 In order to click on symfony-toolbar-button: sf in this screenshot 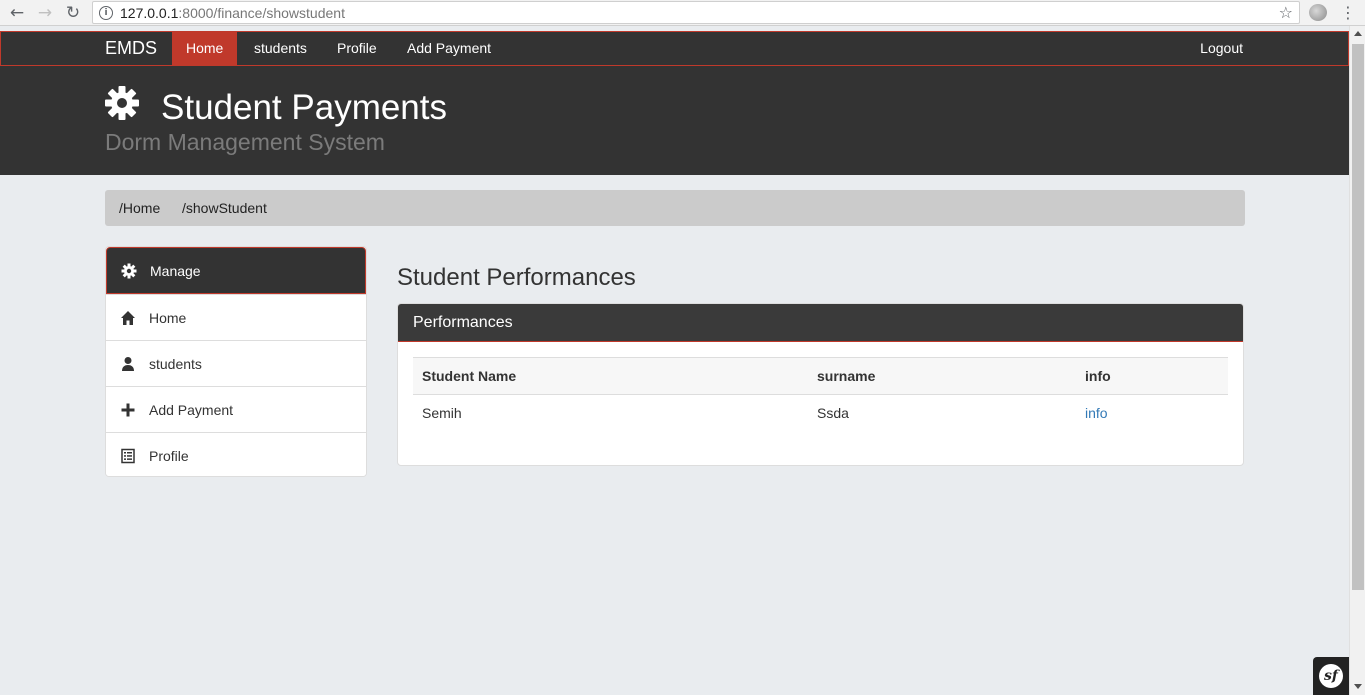, I will do `click(1331, 676)`.